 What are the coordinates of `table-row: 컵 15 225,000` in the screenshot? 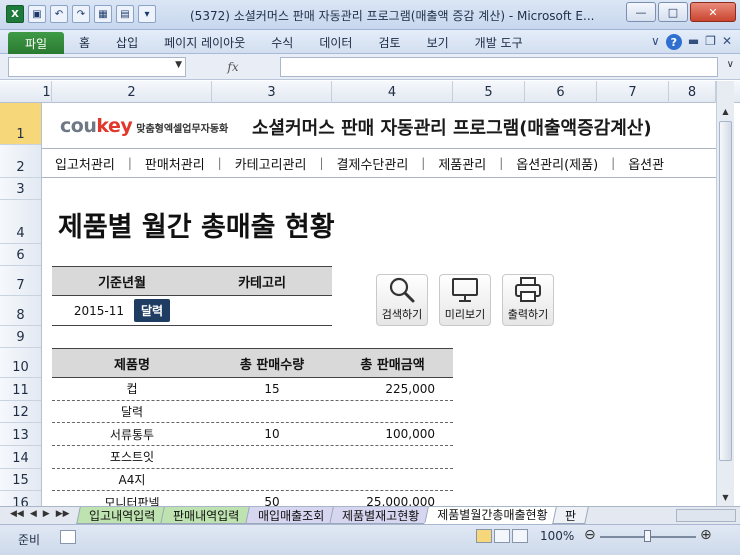 It's located at (252, 389).